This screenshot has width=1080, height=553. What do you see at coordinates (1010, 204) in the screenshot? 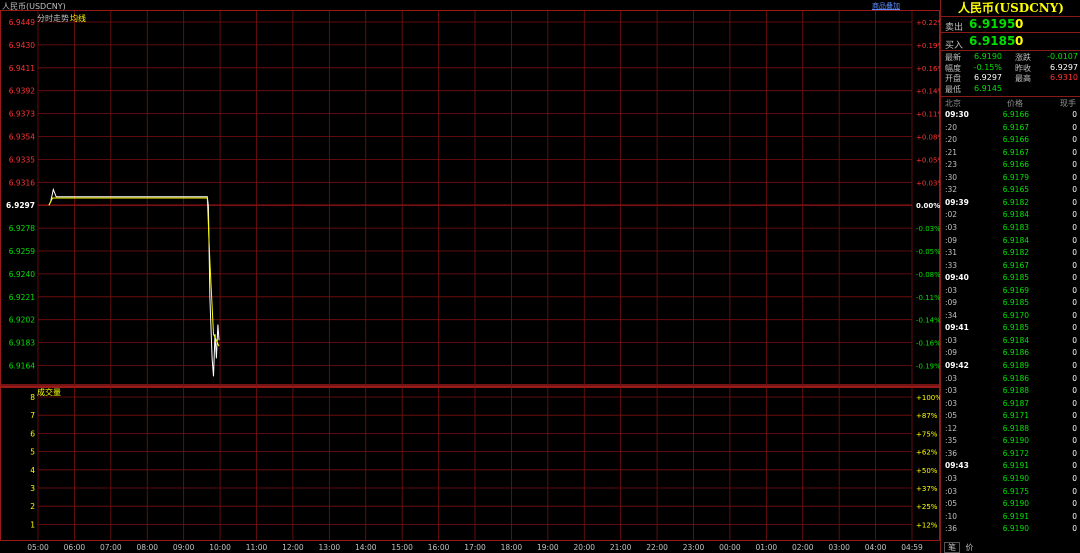
I see `tick-row: 09:39 6.9182 0` at bounding box center [1010, 204].